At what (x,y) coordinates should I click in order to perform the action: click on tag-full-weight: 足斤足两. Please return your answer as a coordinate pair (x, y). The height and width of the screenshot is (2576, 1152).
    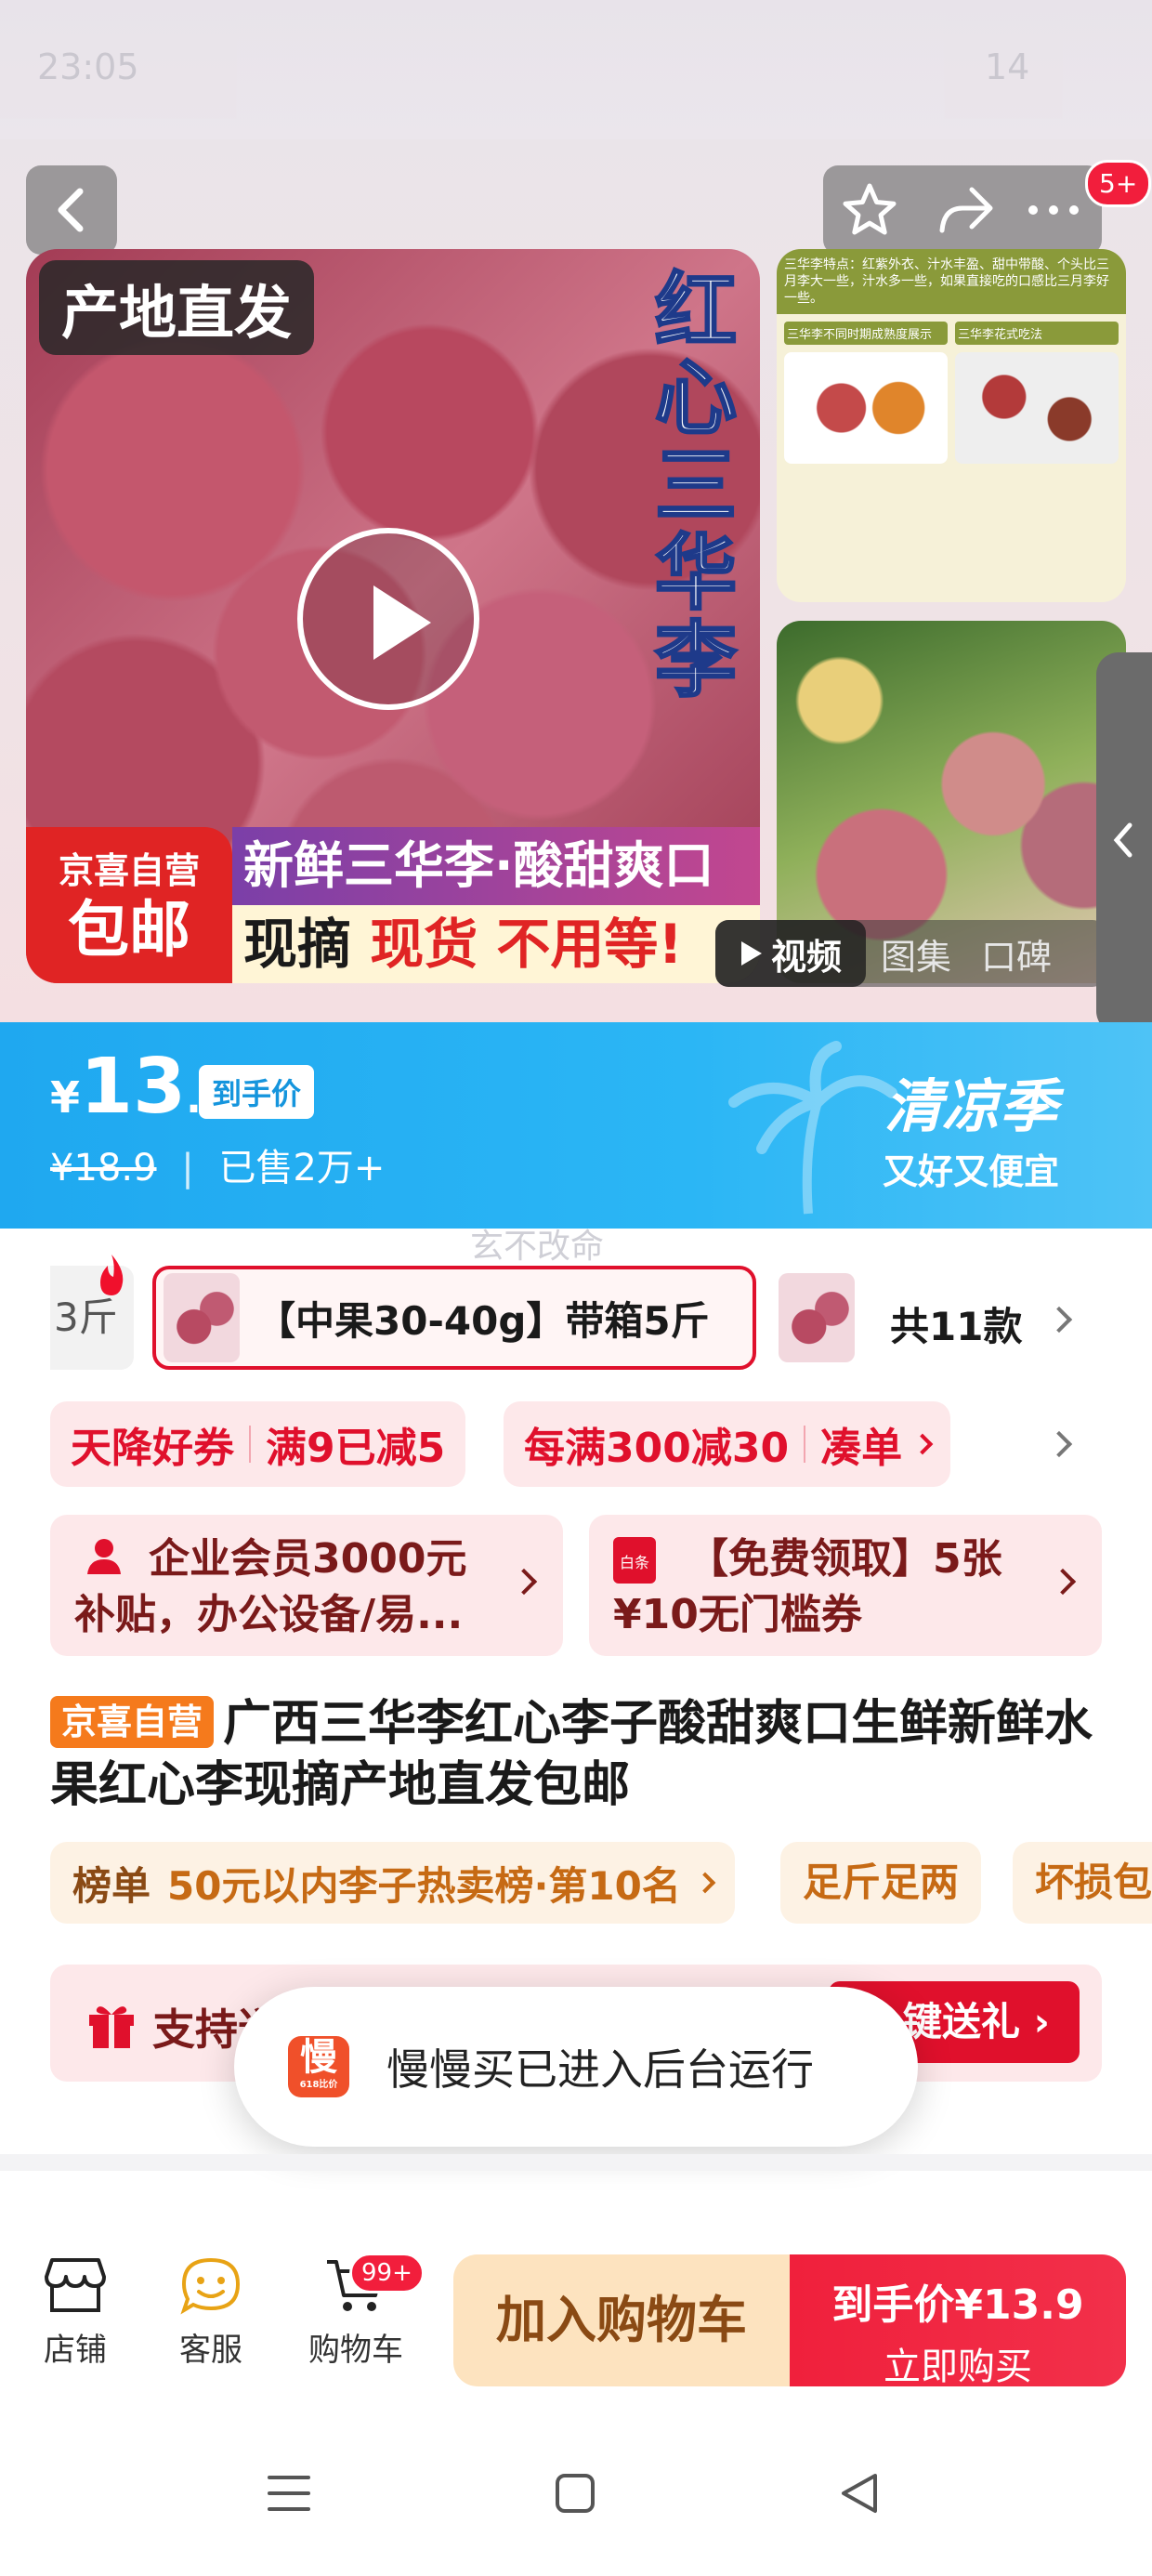
    Looking at the image, I should click on (881, 1883).